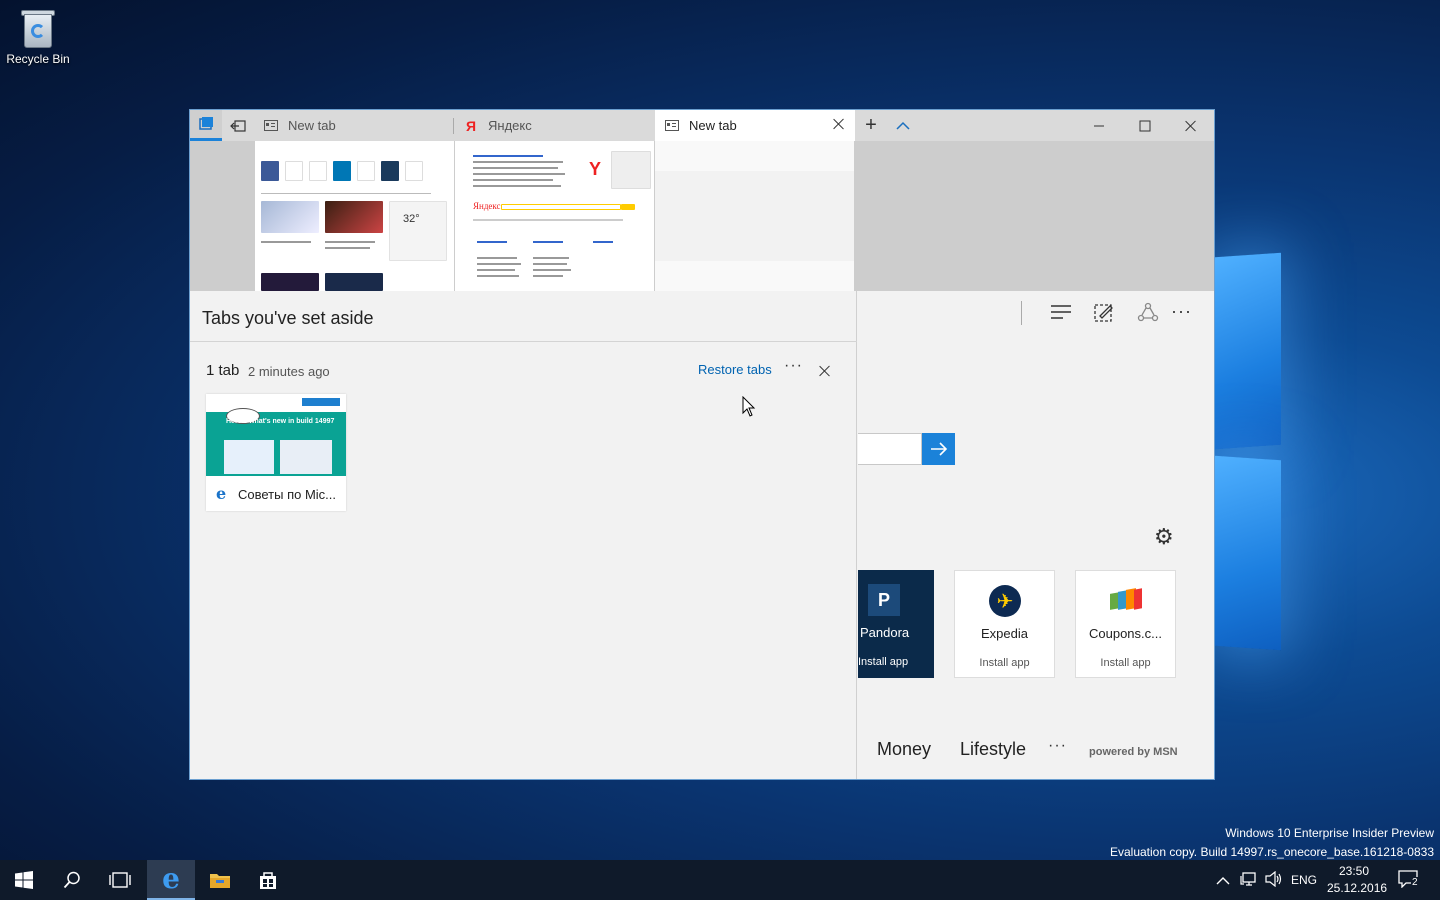 The height and width of the screenshot is (900, 1440). I want to click on thumbnail-banner: Here's what's new in build 14997, so click(280, 421).